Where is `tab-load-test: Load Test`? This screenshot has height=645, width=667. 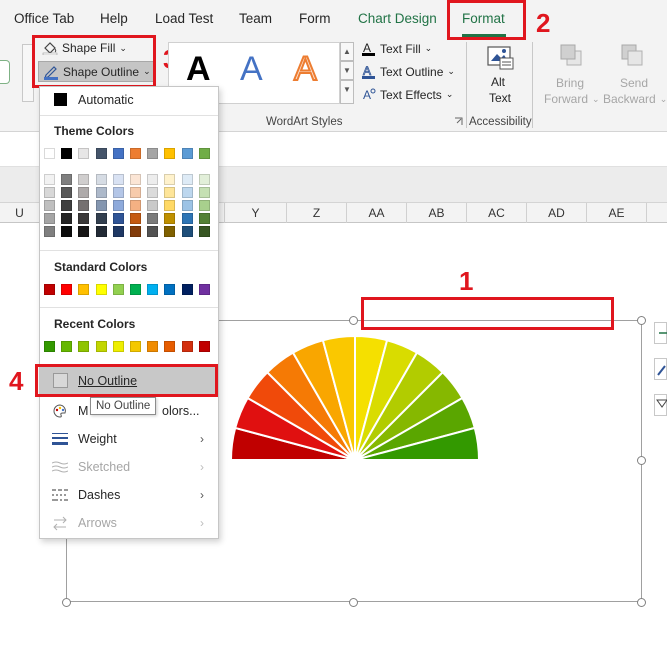 tab-load-test: Load Test is located at coordinates (184, 18).